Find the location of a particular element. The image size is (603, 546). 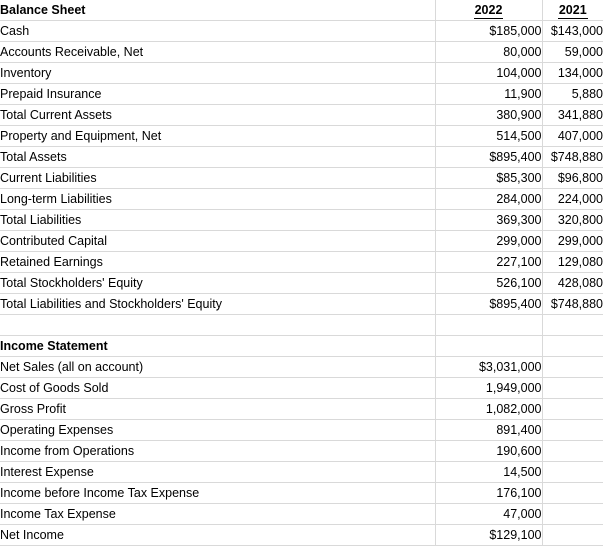

column-header-year-2021: 2021 is located at coordinates (572, 10).